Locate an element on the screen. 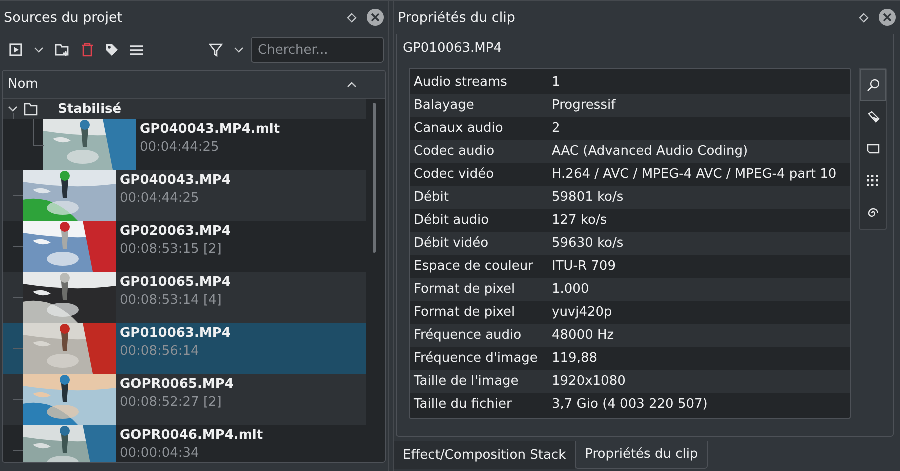 The image size is (900, 471). property-label: Fréquence d'image is located at coordinates (476, 358).